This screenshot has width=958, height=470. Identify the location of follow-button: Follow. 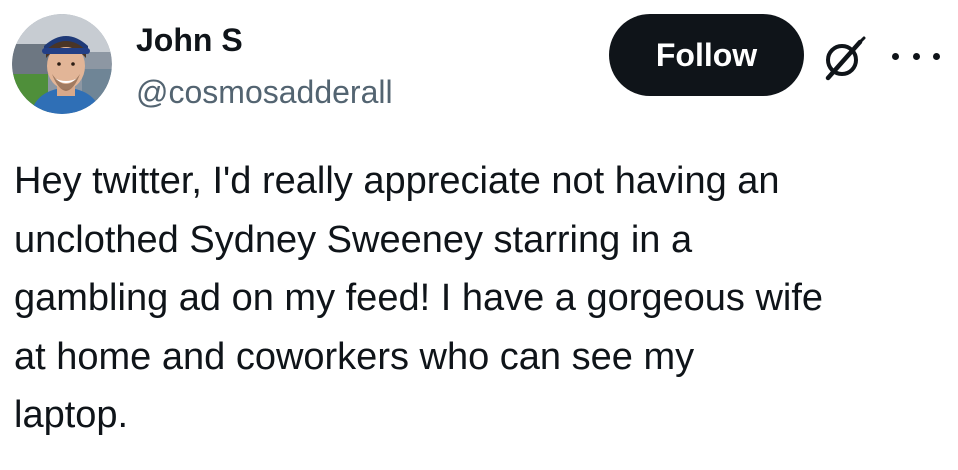
(706, 55).